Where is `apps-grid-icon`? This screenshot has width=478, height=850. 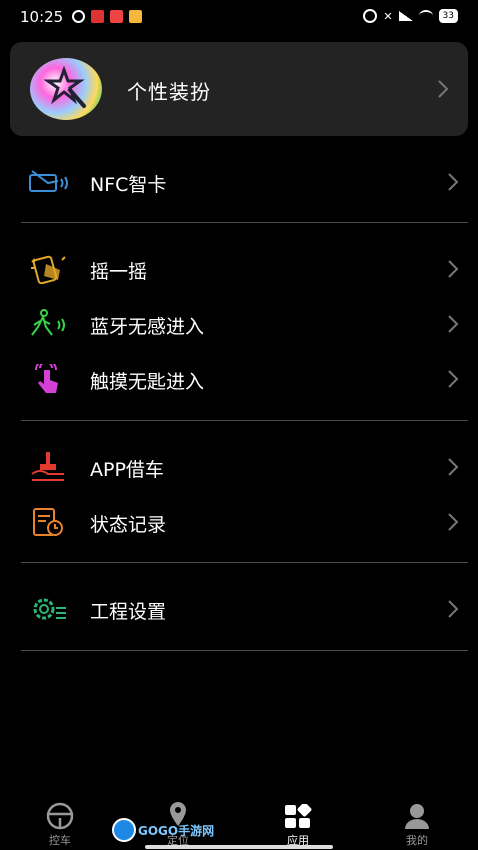 apps-grid-icon is located at coordinates (298, 816).